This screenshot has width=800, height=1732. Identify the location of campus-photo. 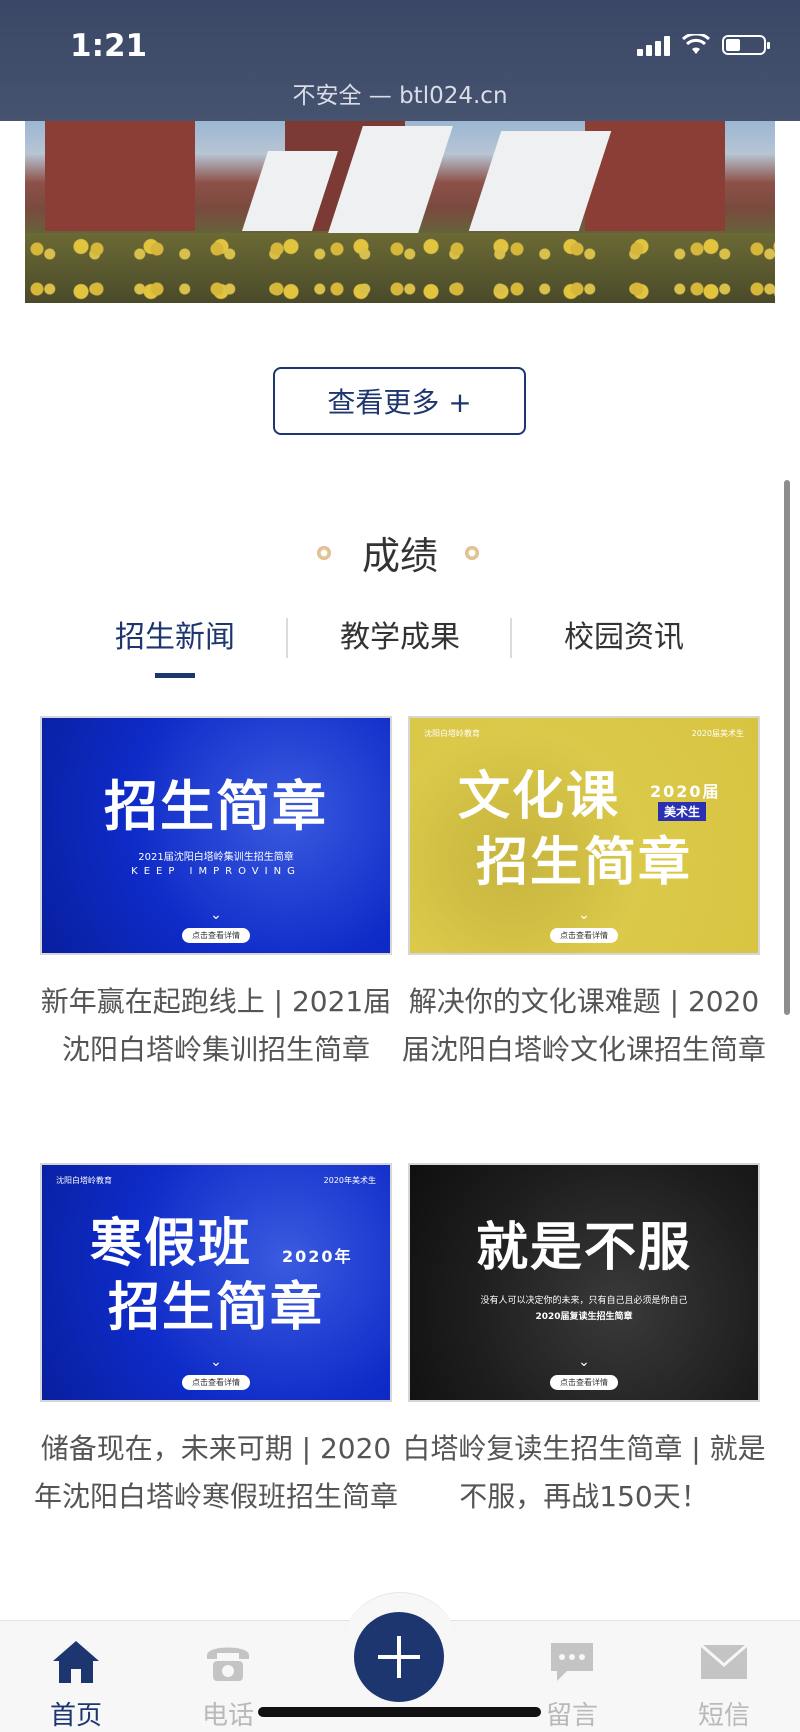
(400, 212).